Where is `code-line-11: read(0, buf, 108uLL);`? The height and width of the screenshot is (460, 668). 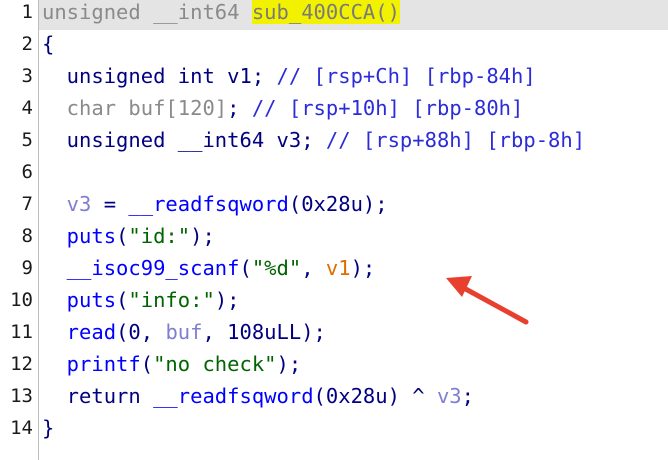
code-line-11: read(0, buf, 108uLL); is located at coordinates (184, 332).